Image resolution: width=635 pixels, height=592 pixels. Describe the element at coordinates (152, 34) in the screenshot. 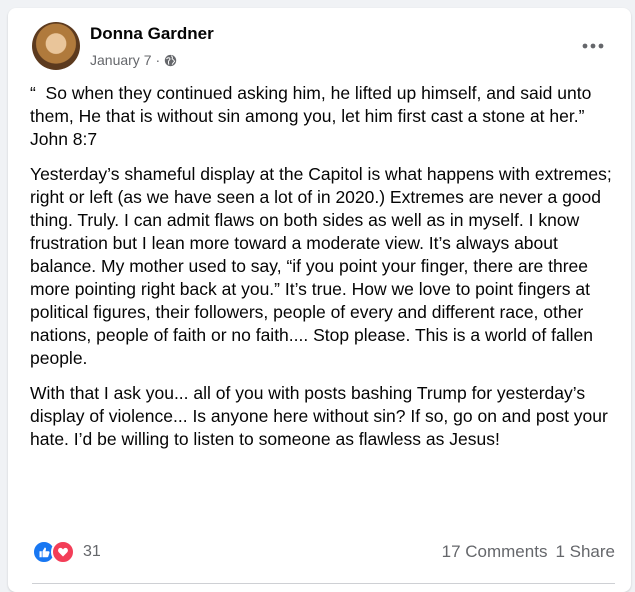

I see `author-name: Donna Gardner` at that location.